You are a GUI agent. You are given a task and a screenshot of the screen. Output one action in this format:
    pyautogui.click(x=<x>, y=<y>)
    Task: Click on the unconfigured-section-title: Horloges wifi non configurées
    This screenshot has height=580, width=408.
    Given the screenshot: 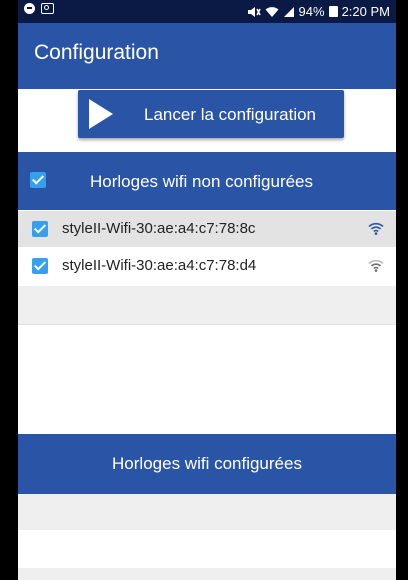 What is the action you would take?
    pyautogui.click(x=202, y=181)
    